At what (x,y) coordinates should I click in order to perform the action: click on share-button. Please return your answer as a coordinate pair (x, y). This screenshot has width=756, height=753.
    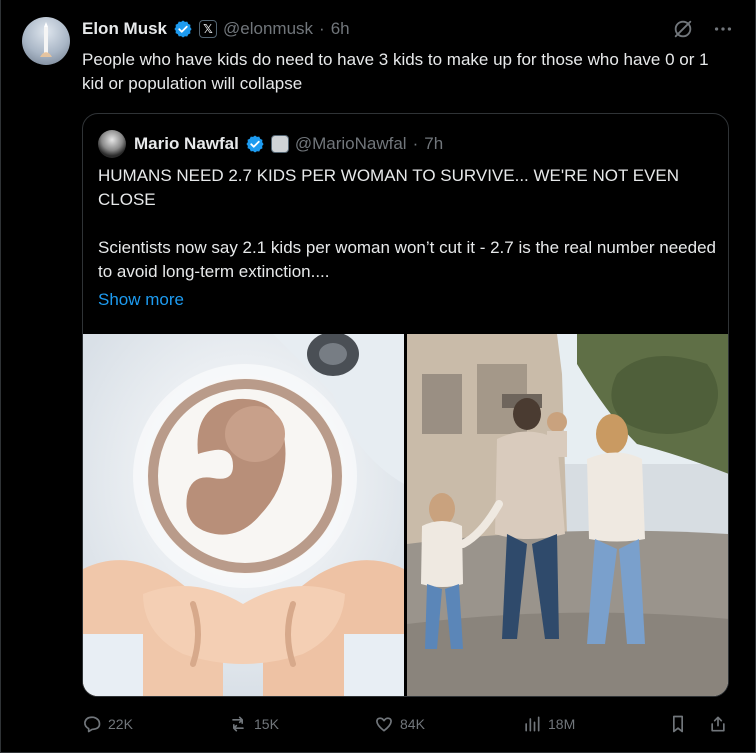
    Looking at the image, I should click on (718, 724).